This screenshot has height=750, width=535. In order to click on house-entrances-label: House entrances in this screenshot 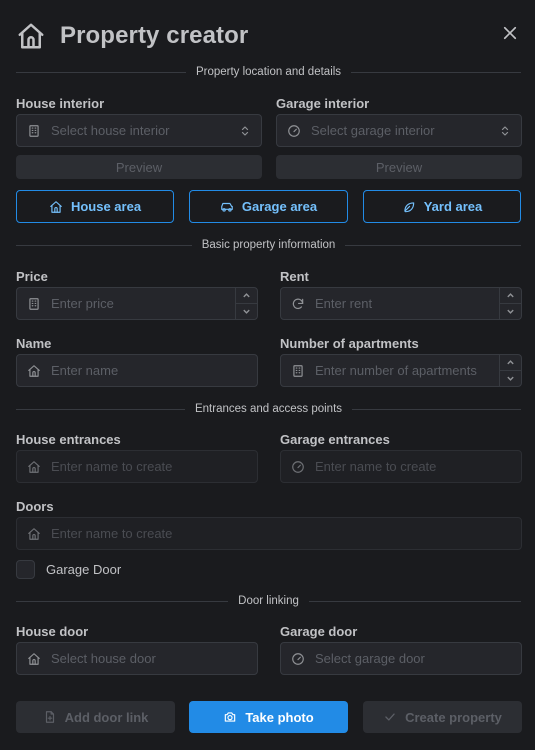, I will do `click(68, 439)`.